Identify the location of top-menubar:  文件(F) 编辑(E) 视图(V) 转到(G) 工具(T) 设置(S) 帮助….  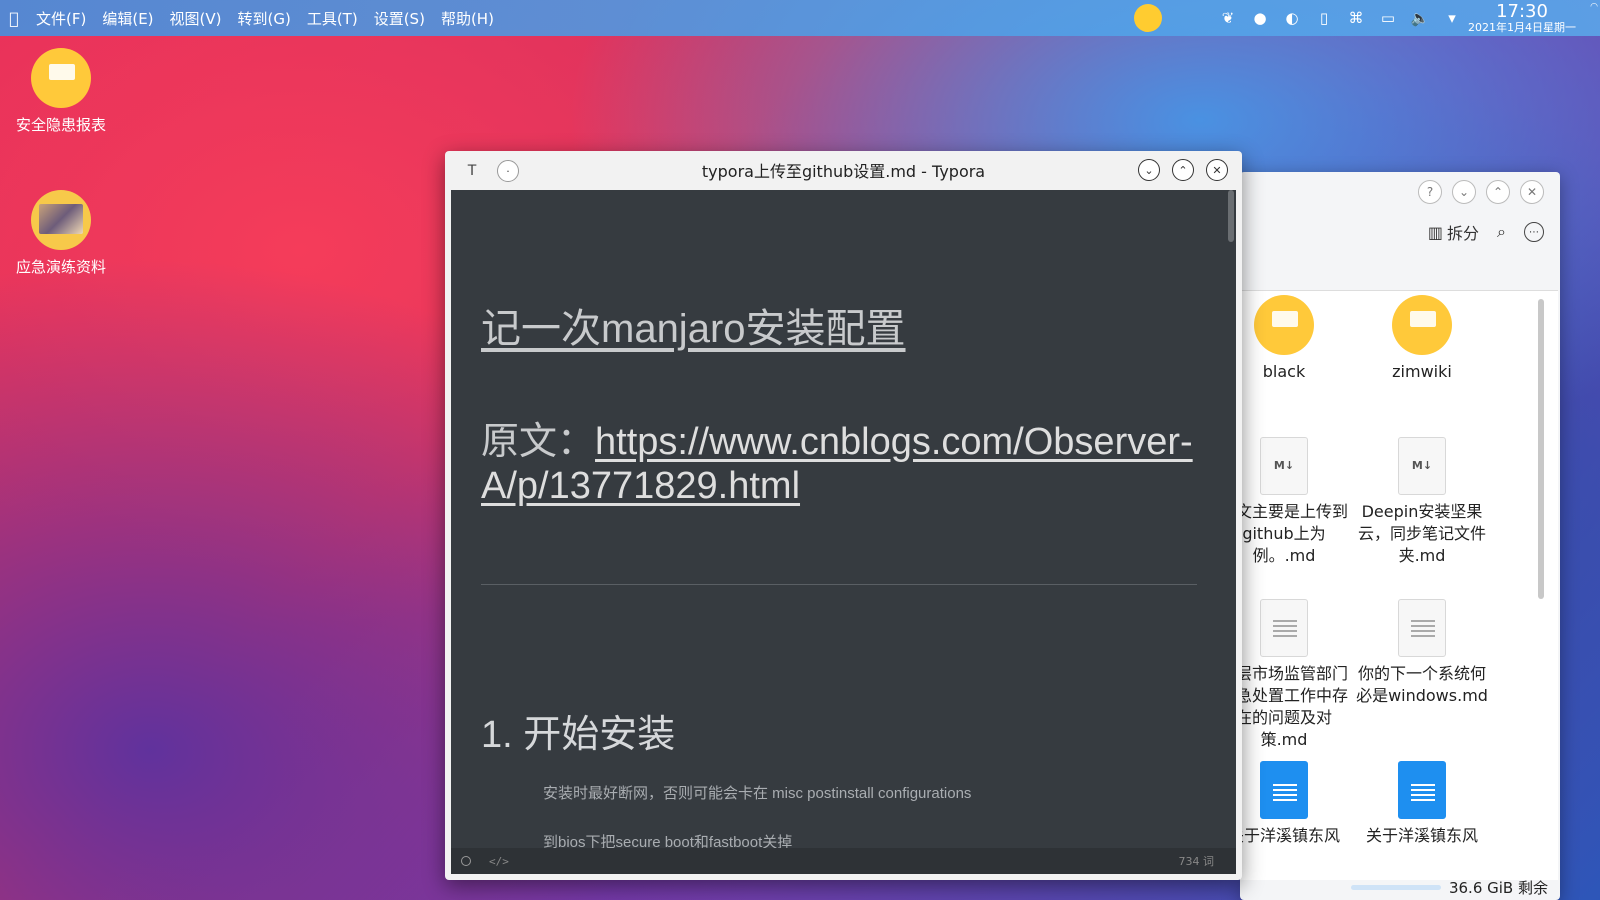
(800, 18).